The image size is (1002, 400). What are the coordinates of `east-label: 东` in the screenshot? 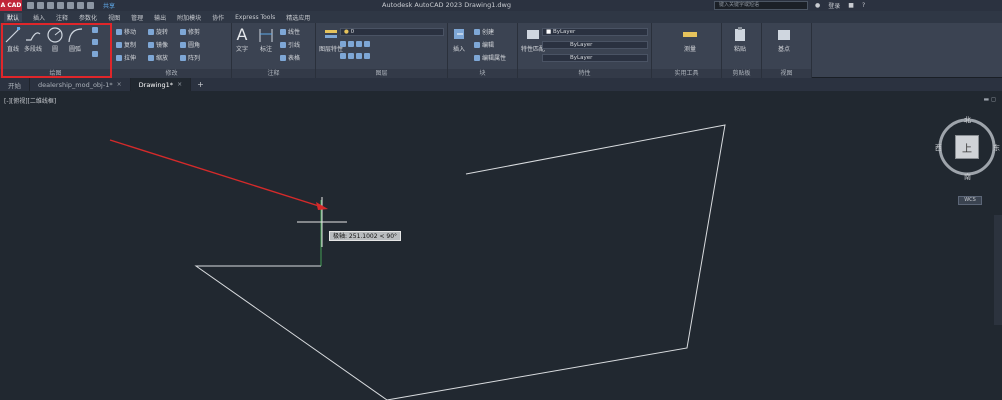 It's located at (996, 148).